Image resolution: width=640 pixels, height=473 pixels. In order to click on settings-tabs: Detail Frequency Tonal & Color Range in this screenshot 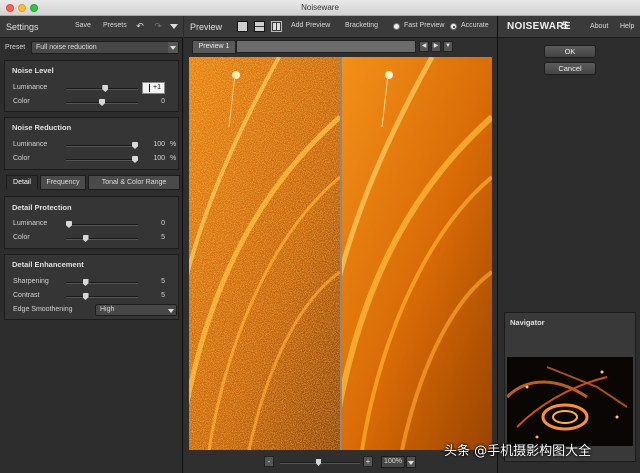, I will do `click(92, 182)`.